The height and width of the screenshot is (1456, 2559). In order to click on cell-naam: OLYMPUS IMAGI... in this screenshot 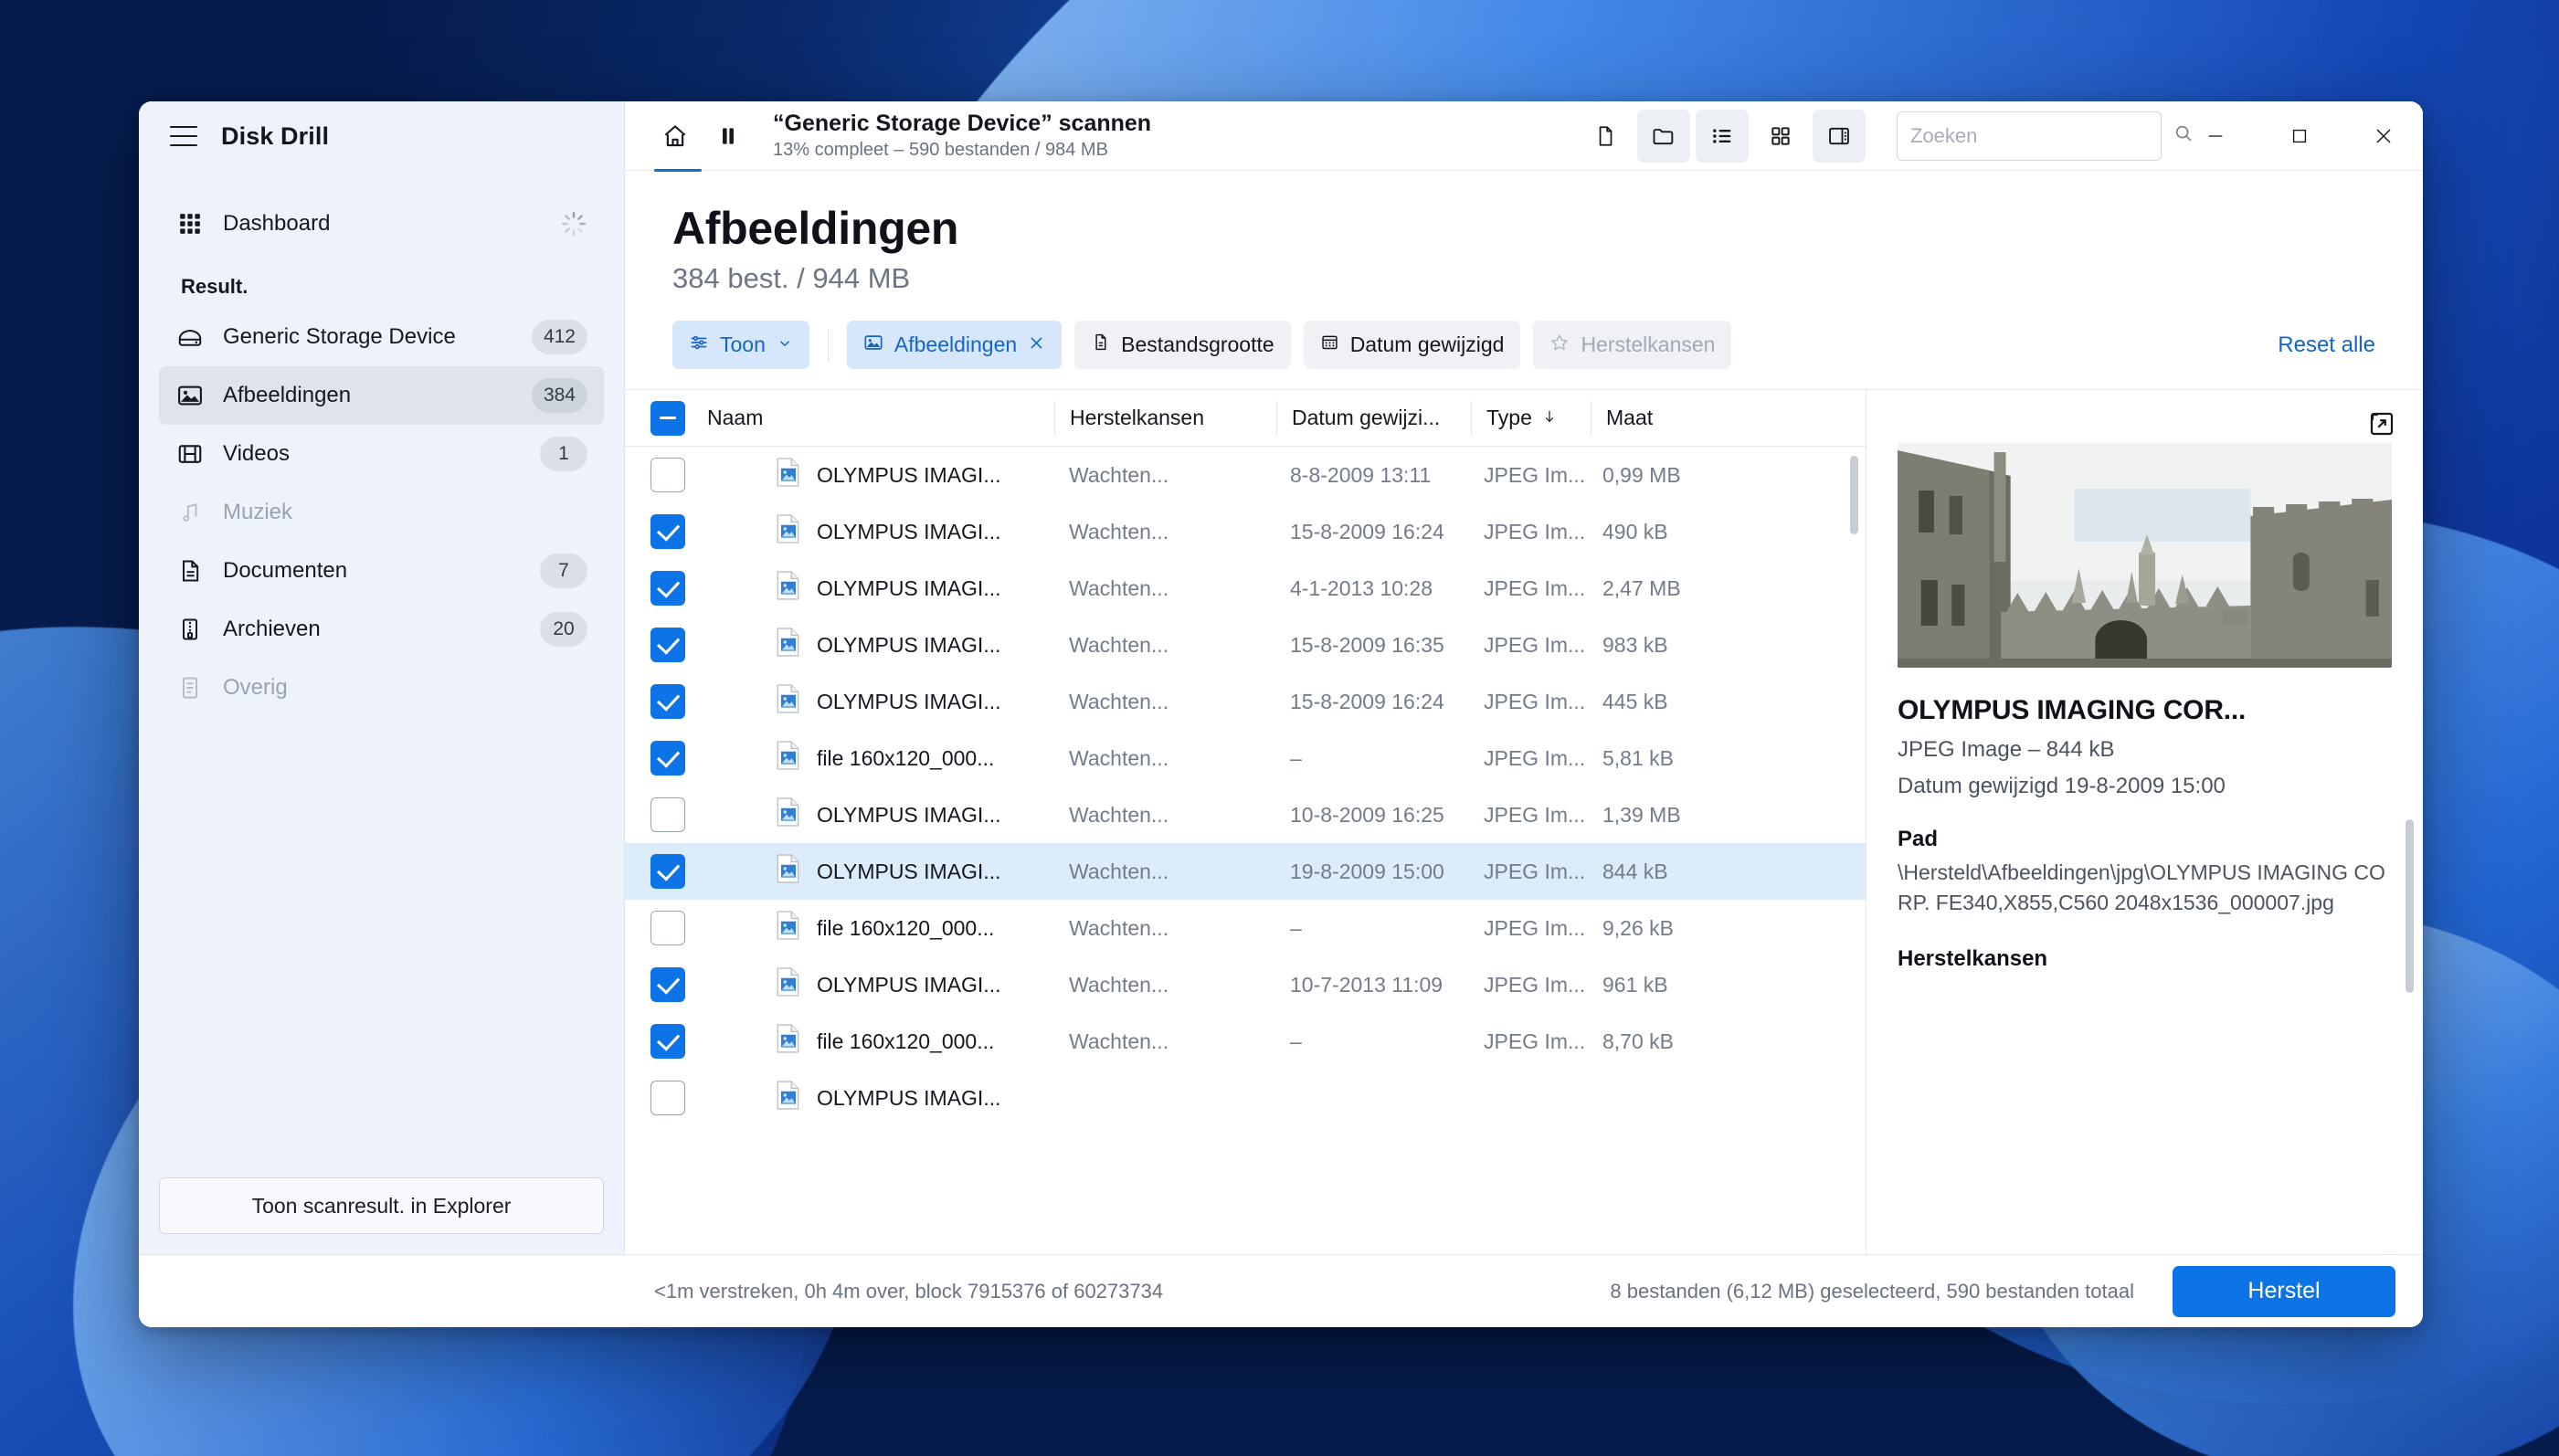, I will do `click(880, 645)`.